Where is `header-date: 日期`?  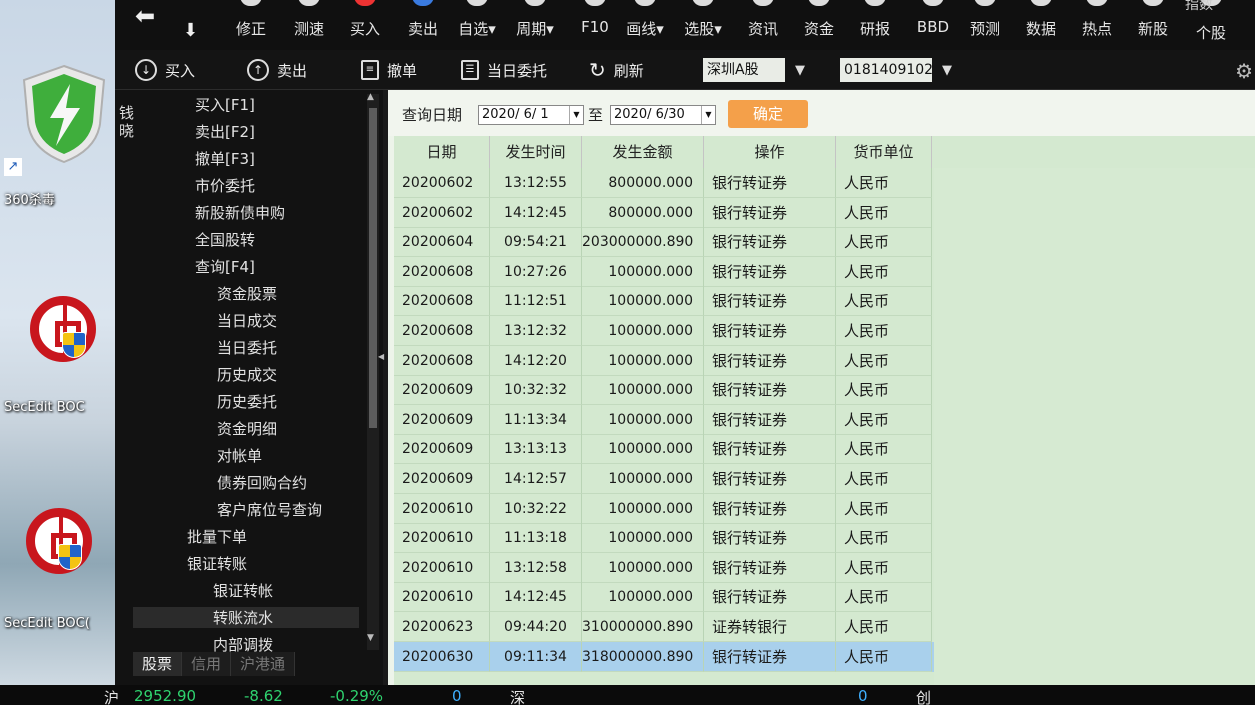
header-date: 日期 is located at coordinates (442, 152).